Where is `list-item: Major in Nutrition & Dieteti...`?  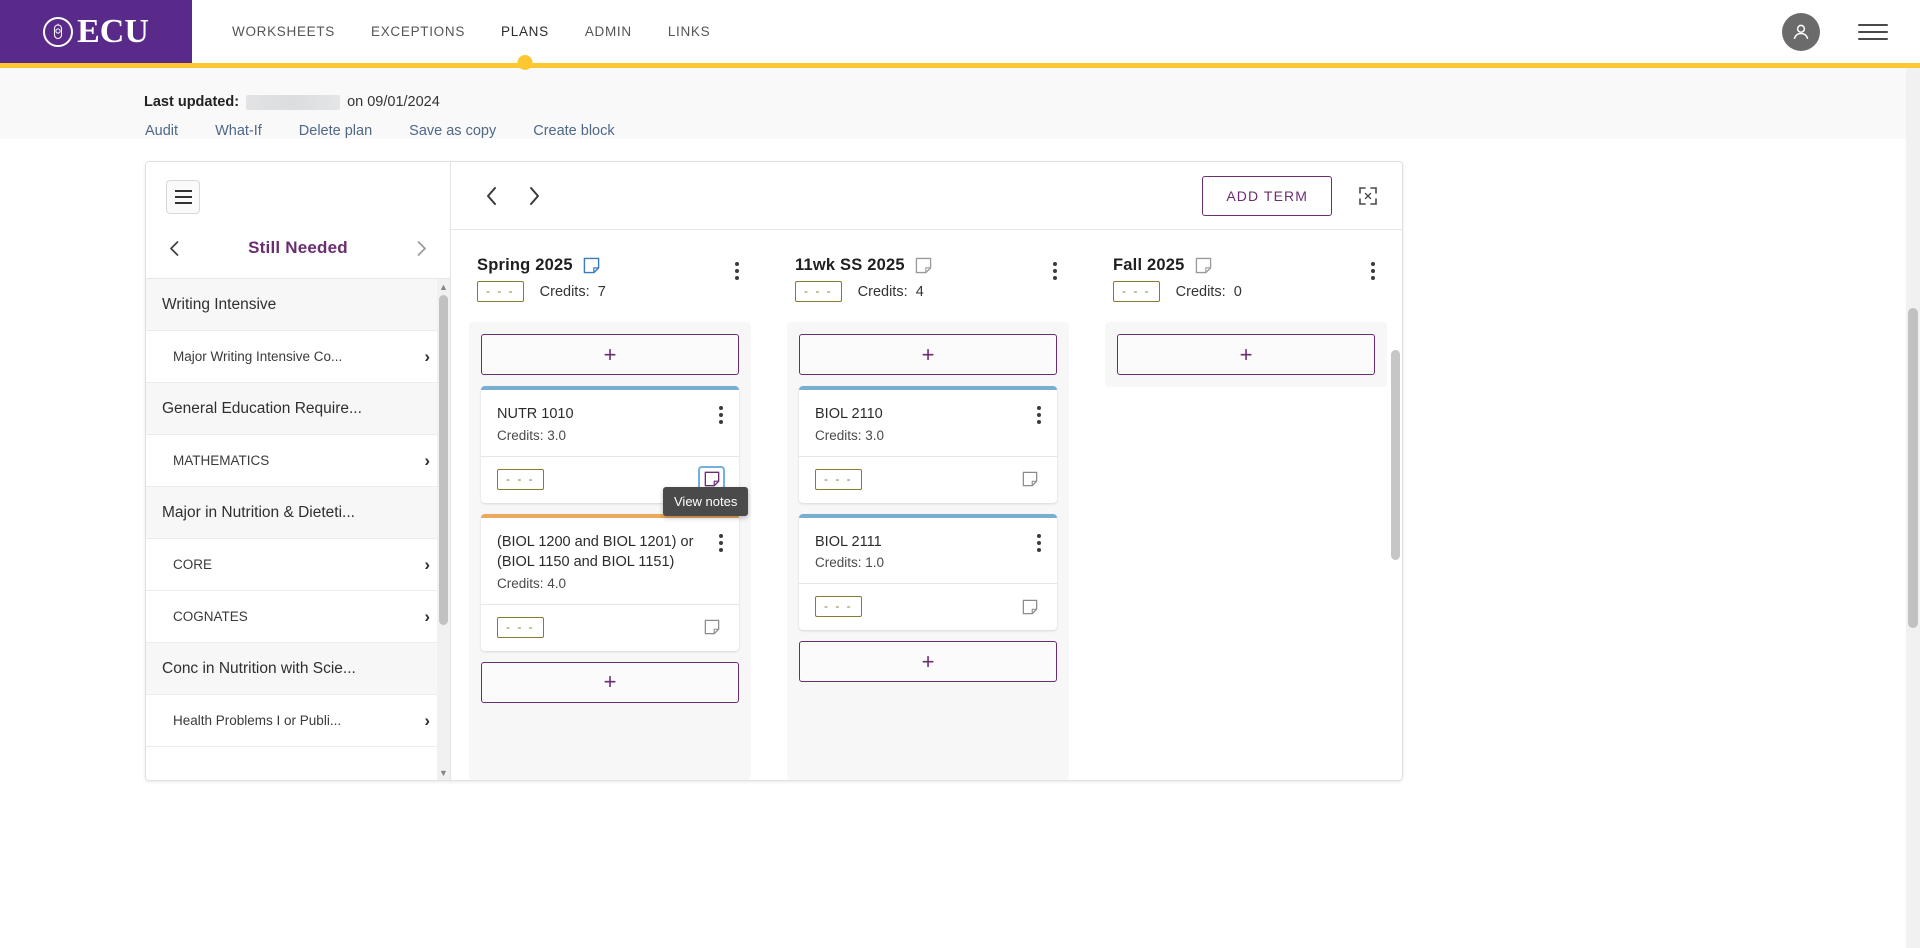 list-item: Major in Nutrition & Dieteti... is located at coordinates (298, 513).